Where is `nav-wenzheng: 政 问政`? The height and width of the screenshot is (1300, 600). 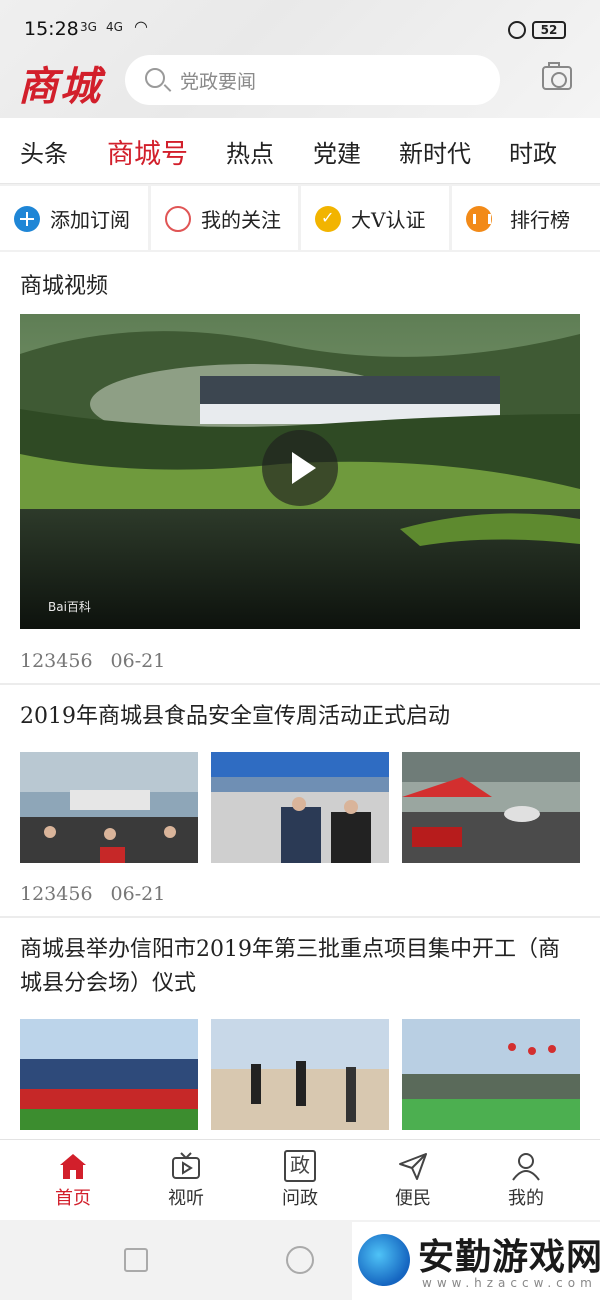
nav-wenzheng: 政 问政 is located at coordinates (300, 1180).